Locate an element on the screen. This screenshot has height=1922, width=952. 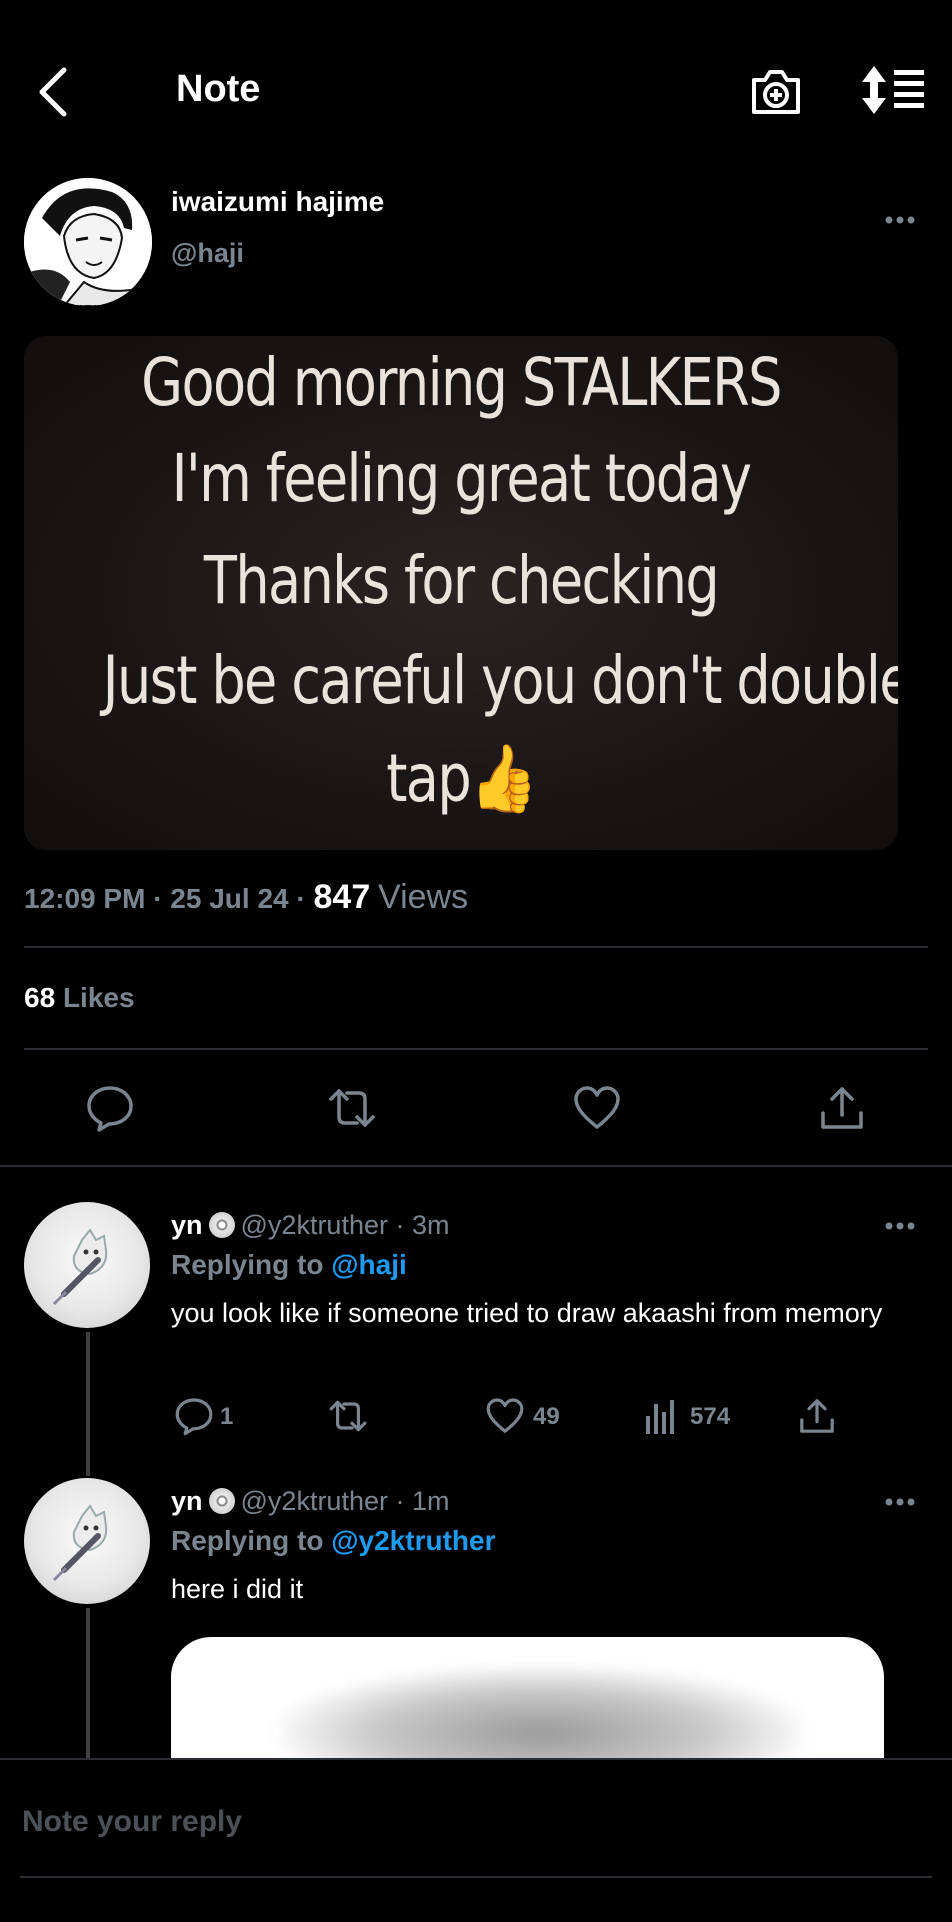
reply-header: yn @y2ktruther · 3m is located at coordinates (310, 1225).